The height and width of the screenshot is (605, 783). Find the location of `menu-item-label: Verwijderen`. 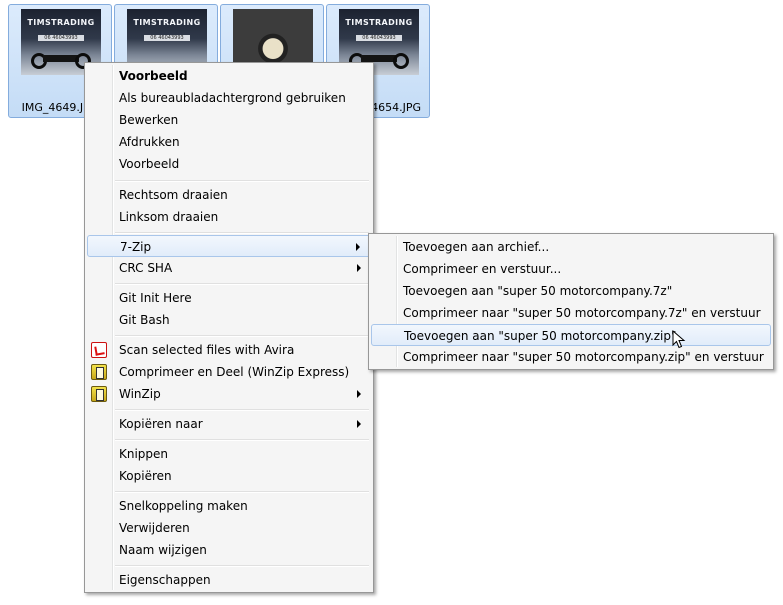

menu-item-label: Verwijderen is located at coordinates (154, 528).